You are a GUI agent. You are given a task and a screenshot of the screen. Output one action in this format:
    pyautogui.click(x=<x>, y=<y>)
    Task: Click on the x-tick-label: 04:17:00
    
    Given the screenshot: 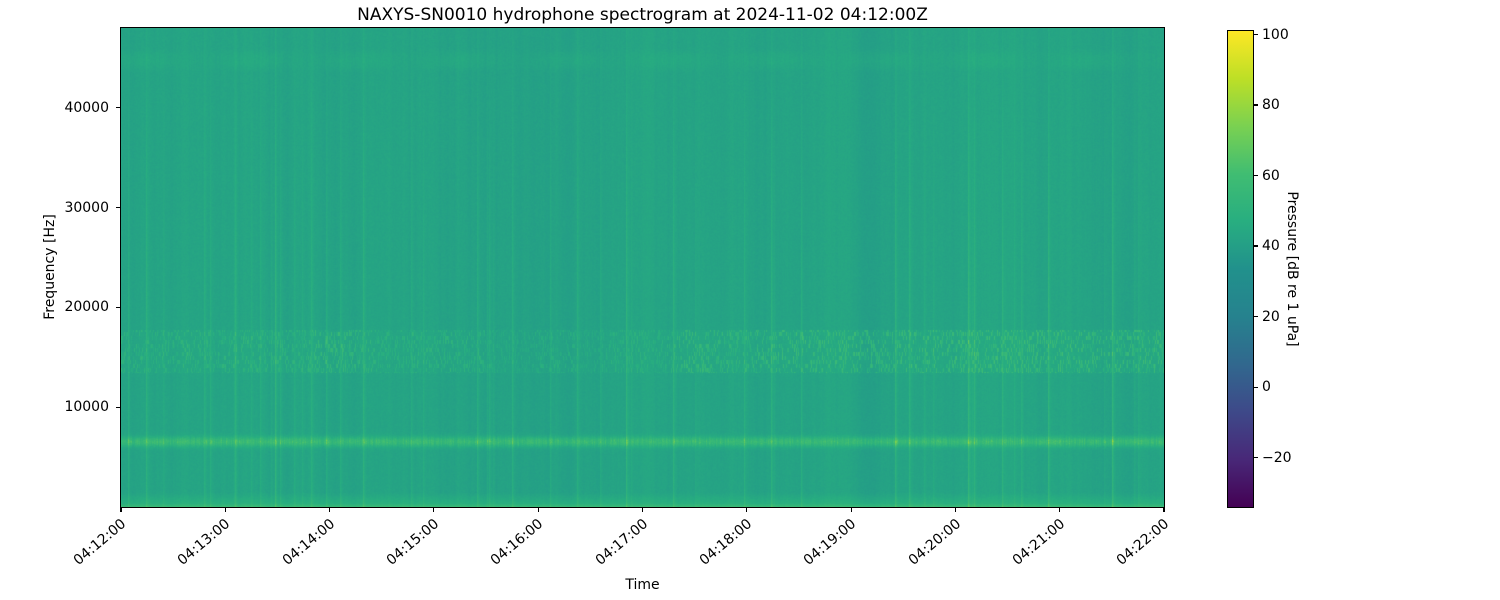 What is the action you would take?
    pyautogui.click(x=621, y=542)
    